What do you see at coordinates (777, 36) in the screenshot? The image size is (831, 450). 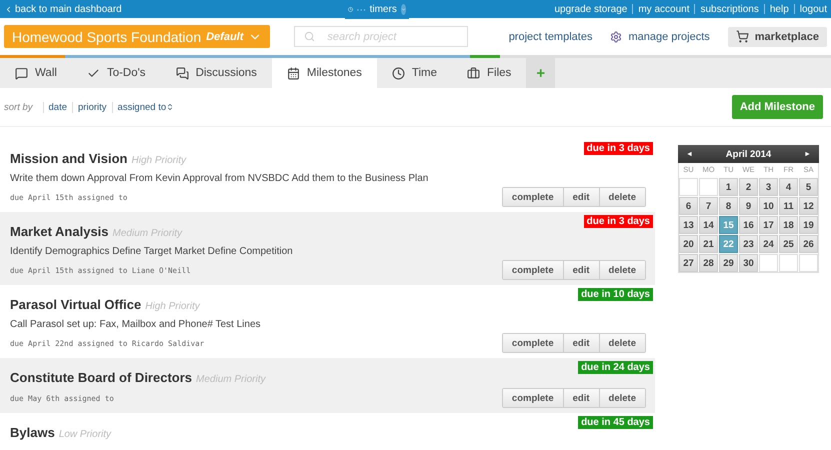 I see `marketplace-button: marketplace` at bounding box center [777, 36].